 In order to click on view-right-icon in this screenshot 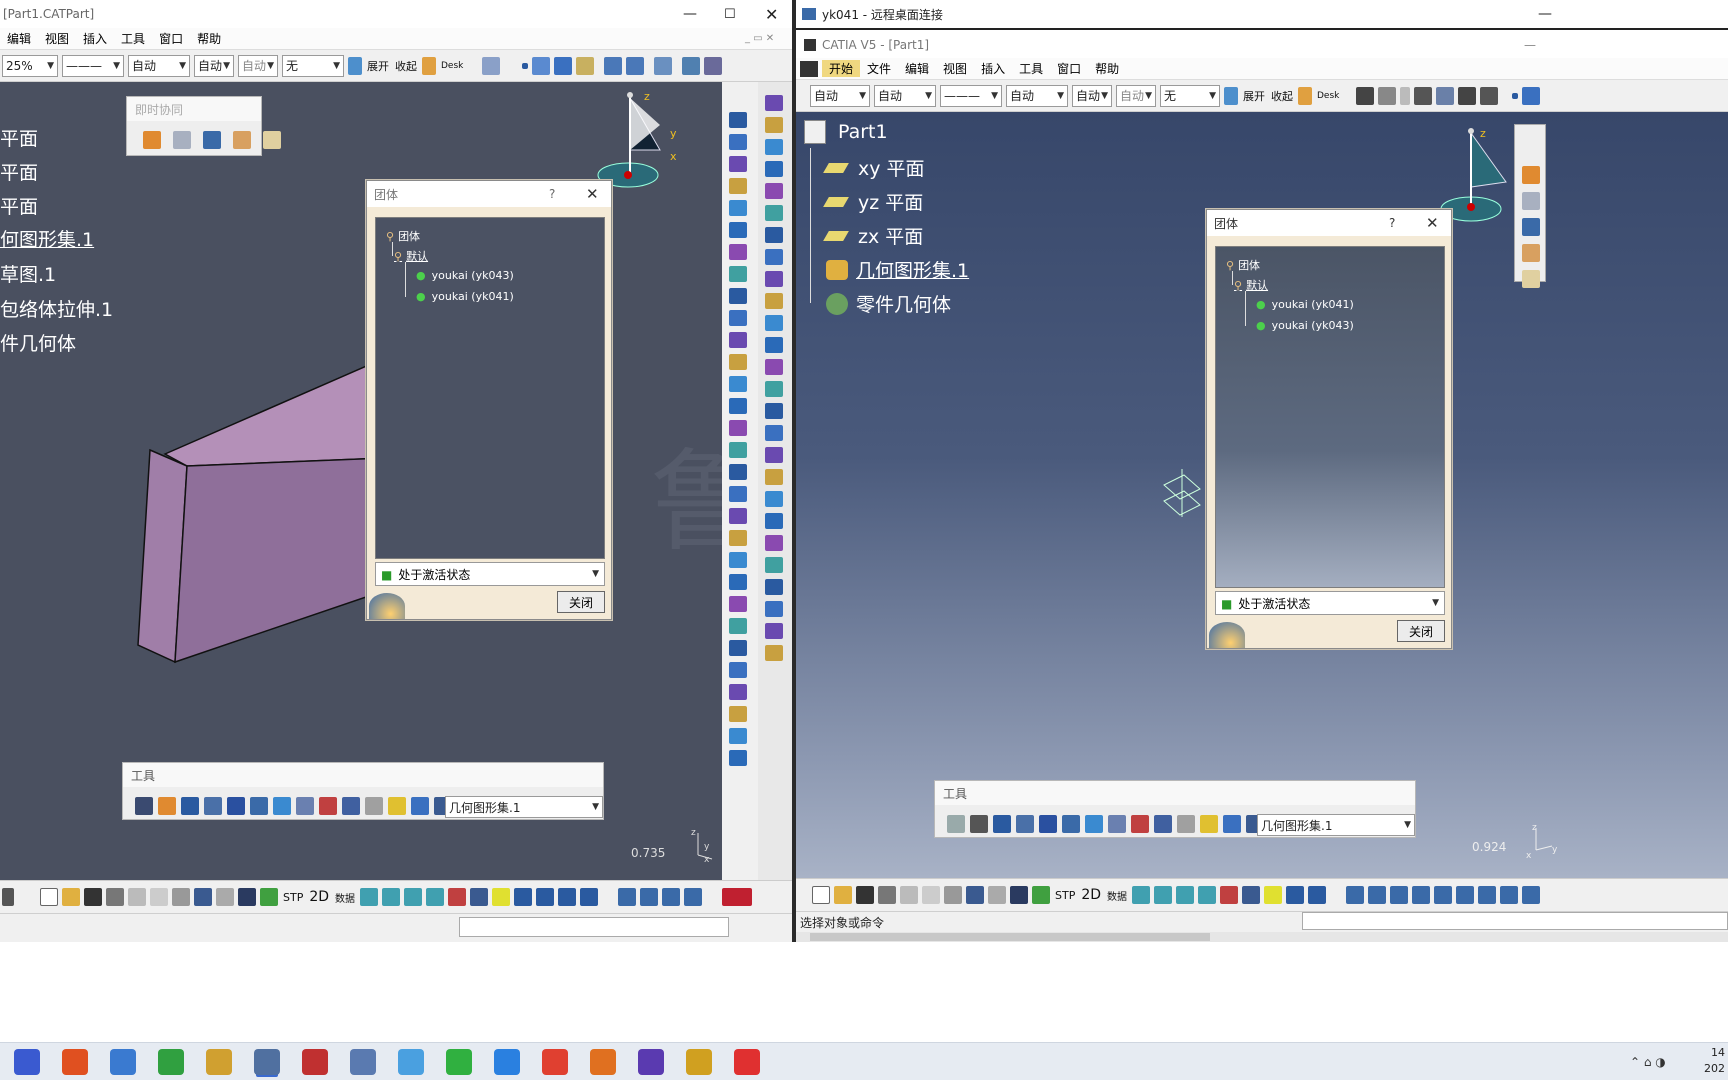, I will do `click(435, 897)`.